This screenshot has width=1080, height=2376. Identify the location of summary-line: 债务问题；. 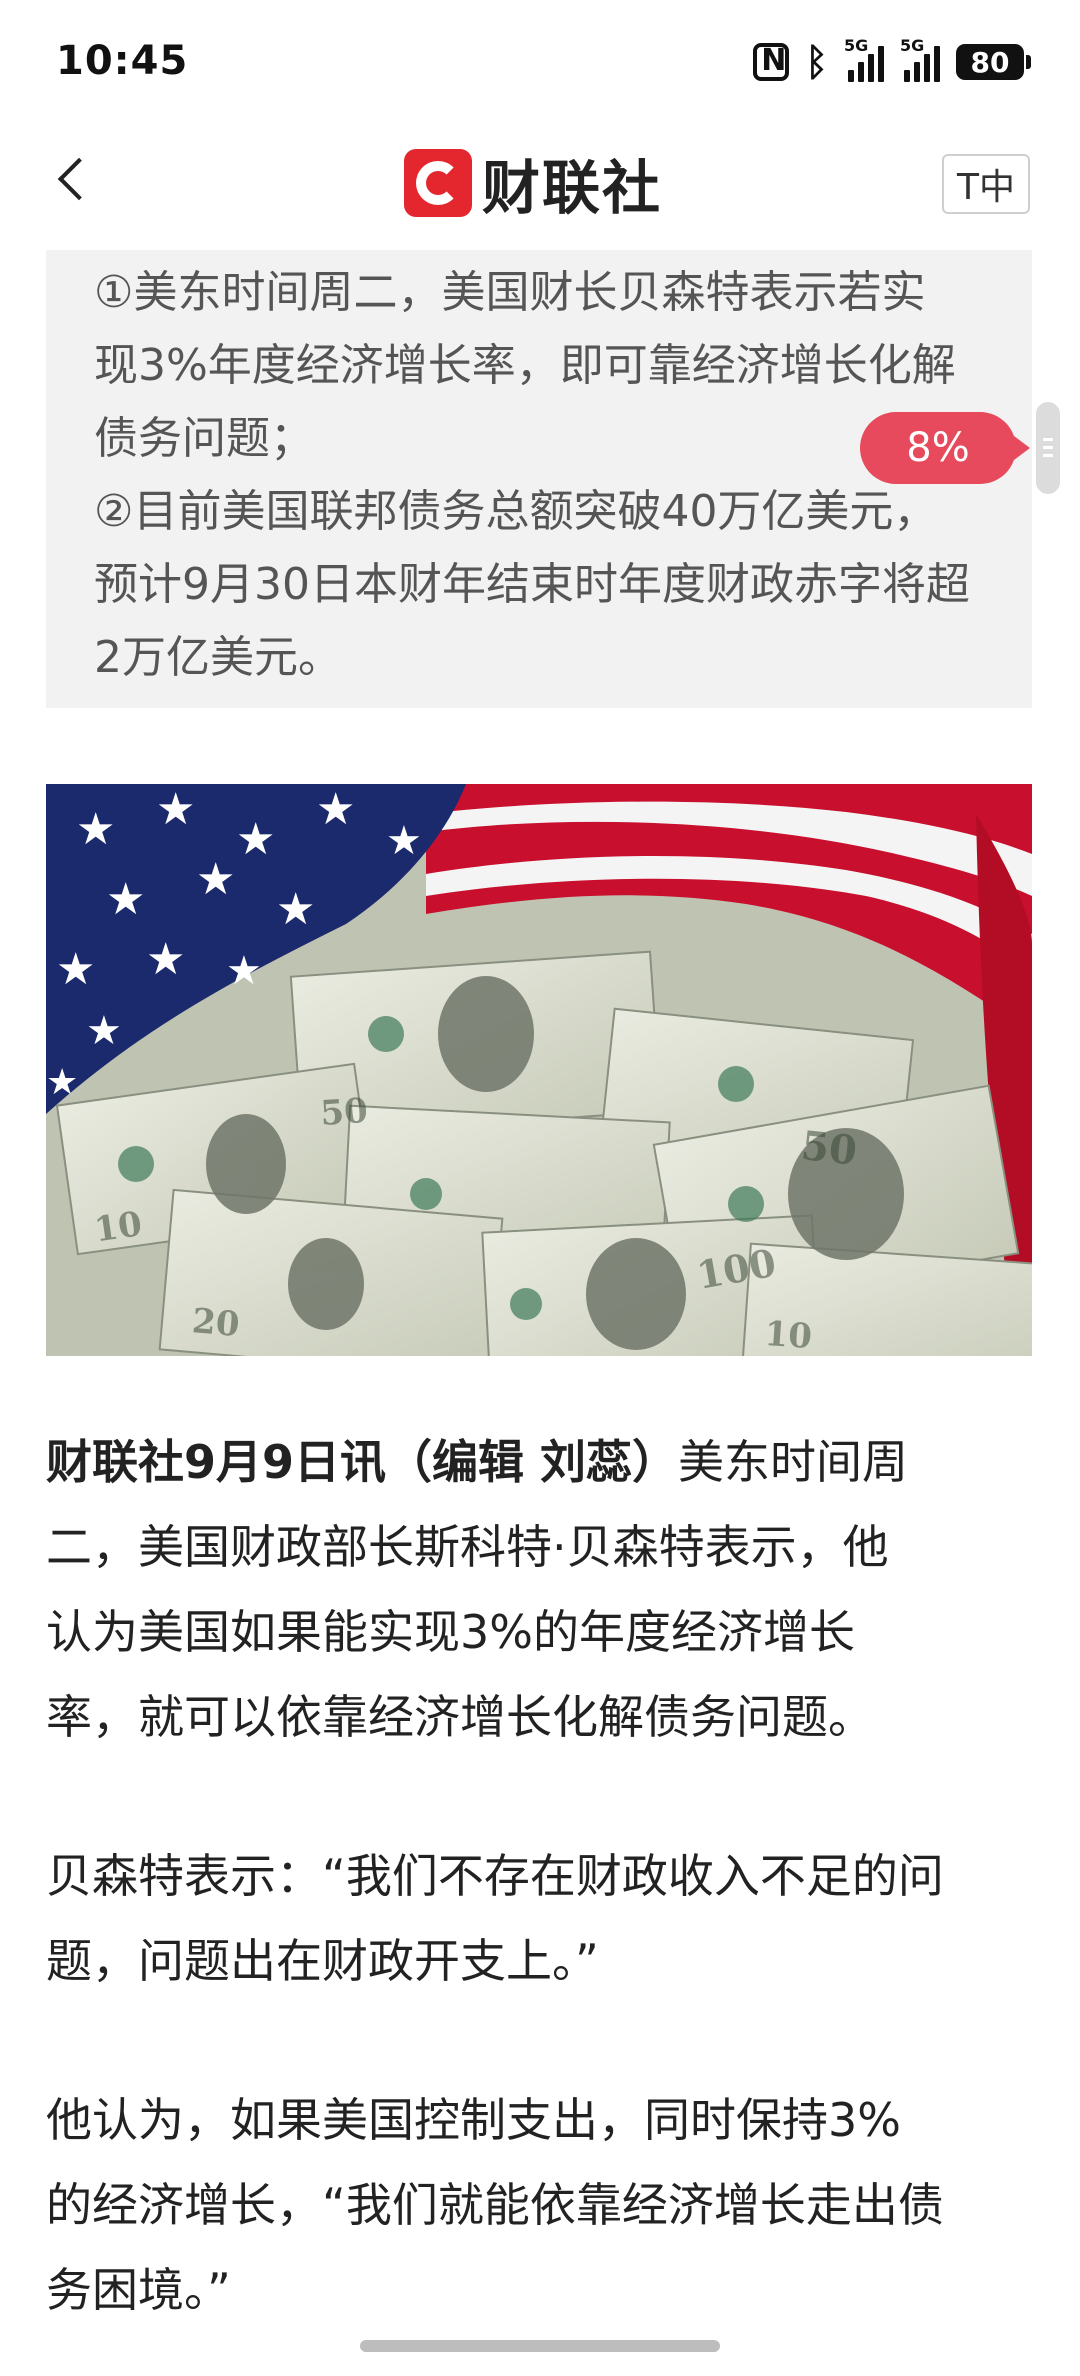
(204, 438).